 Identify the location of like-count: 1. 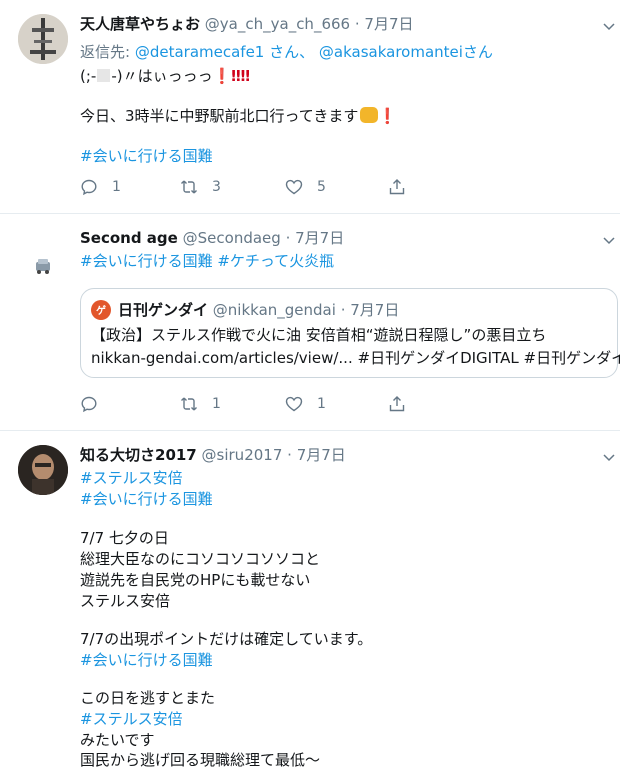
(321, 404).